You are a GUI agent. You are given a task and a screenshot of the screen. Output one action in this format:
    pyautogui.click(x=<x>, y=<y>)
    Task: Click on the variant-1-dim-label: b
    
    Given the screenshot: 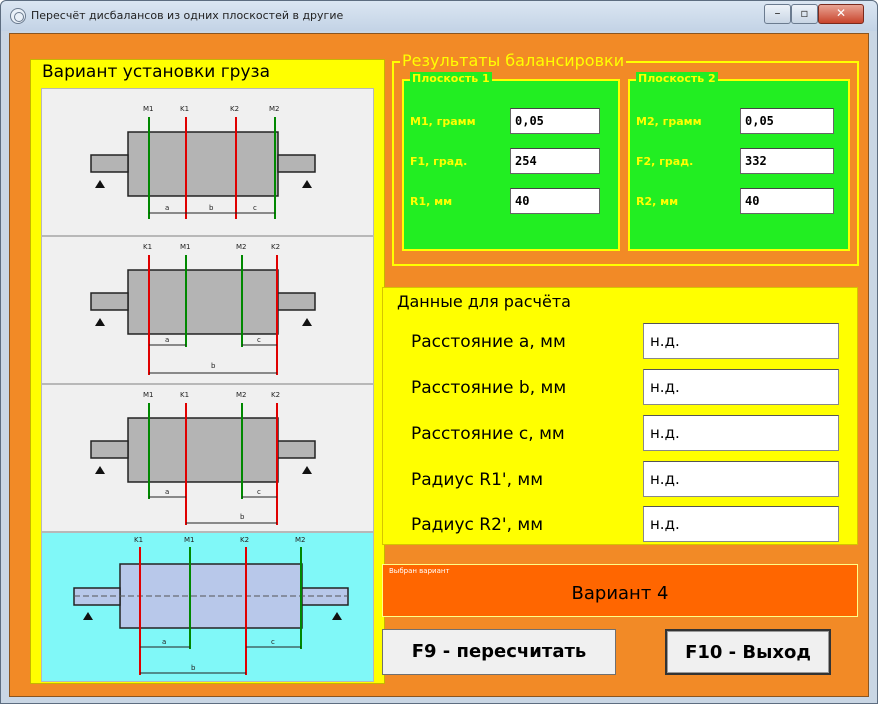 What is the action you would take?
    pyautogui.click(x=211, y=208)
    